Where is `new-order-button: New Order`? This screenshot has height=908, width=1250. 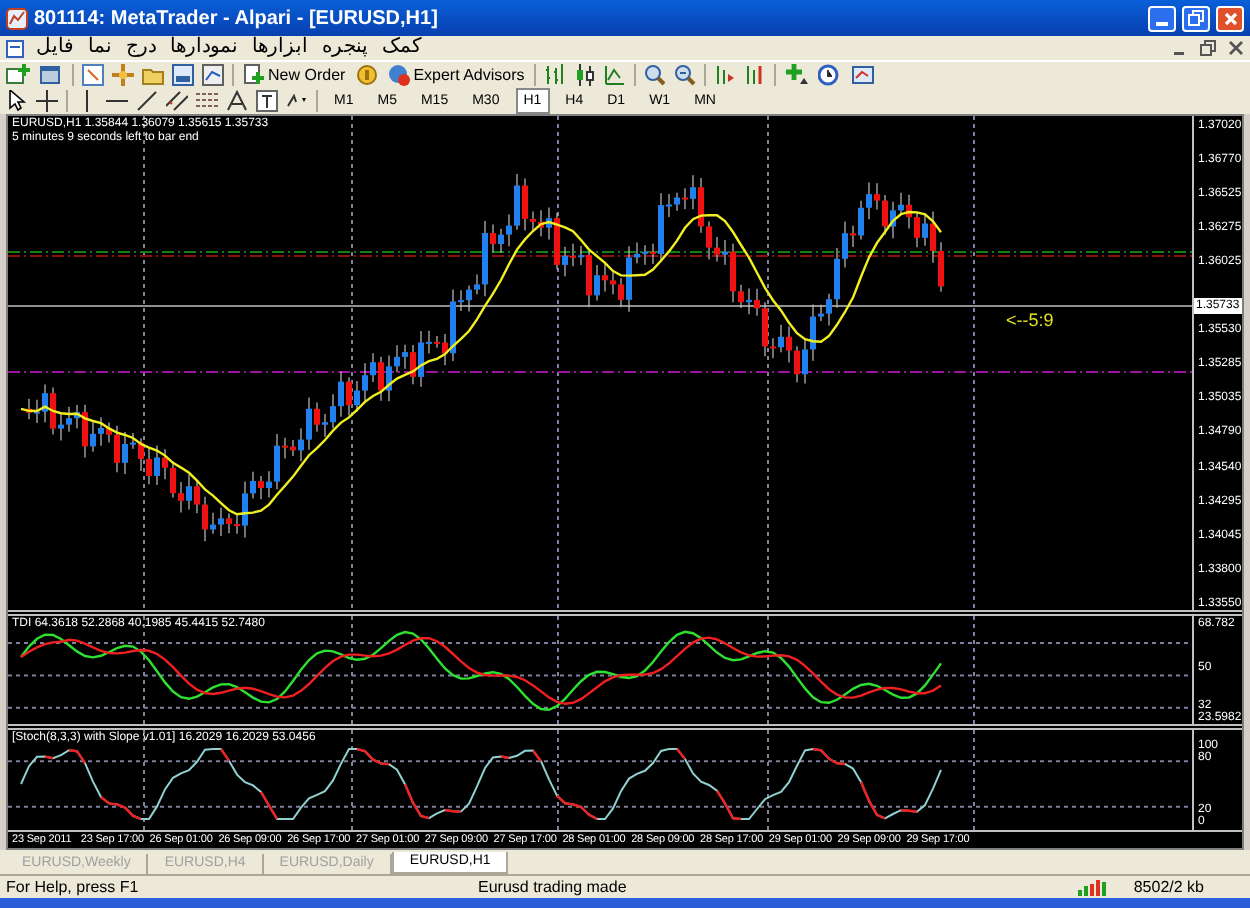
new-order-button: New Order is located at coordinates (295, 75).